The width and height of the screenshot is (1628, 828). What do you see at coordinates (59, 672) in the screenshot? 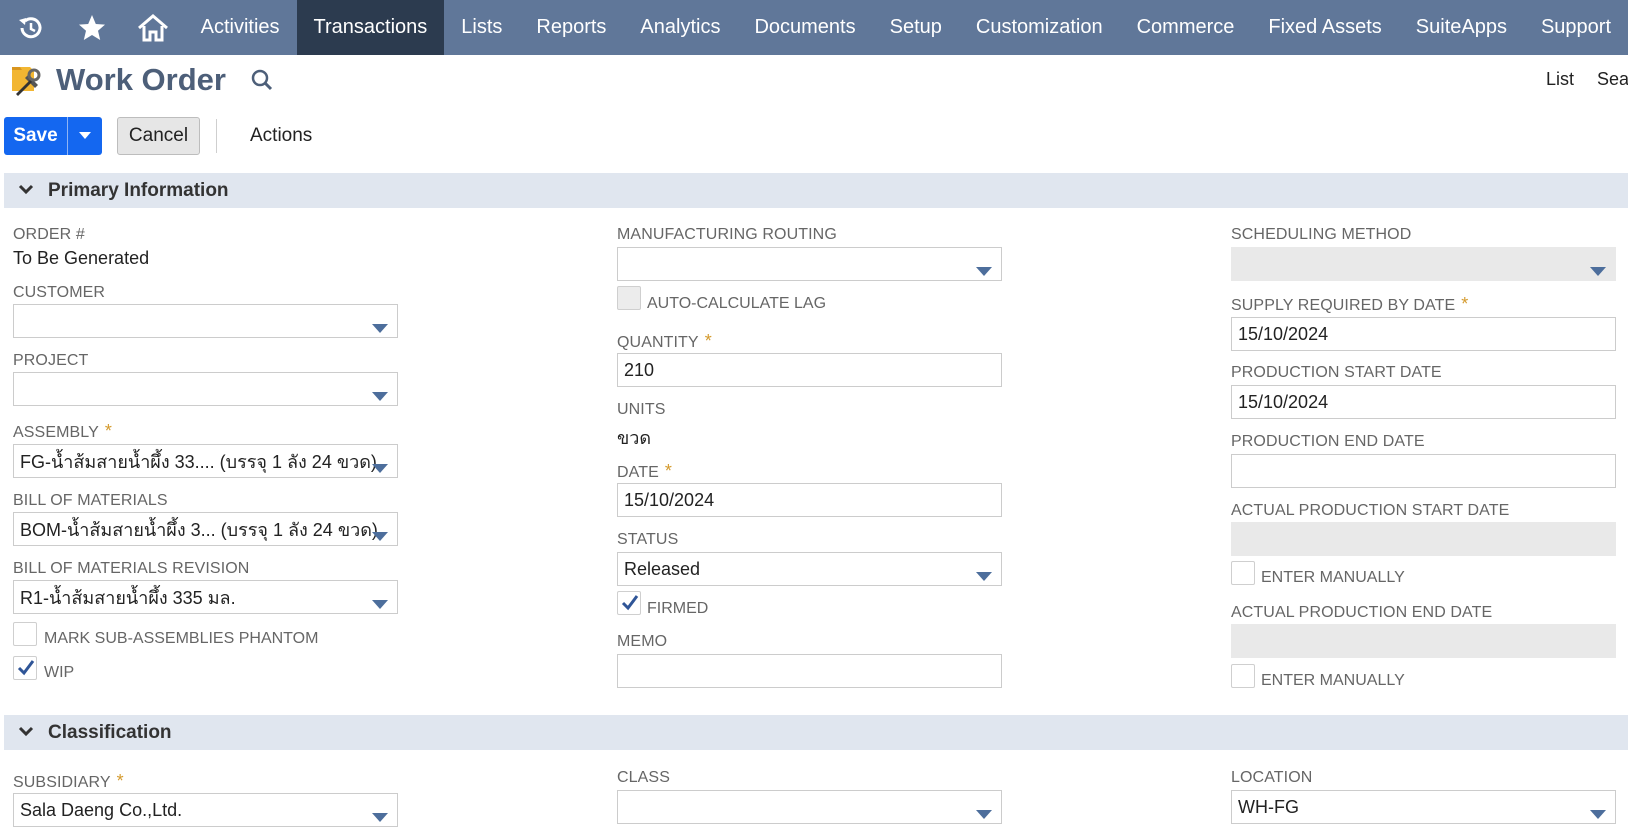
I see `wip-label: WIP` at bounding box center [59, 672].